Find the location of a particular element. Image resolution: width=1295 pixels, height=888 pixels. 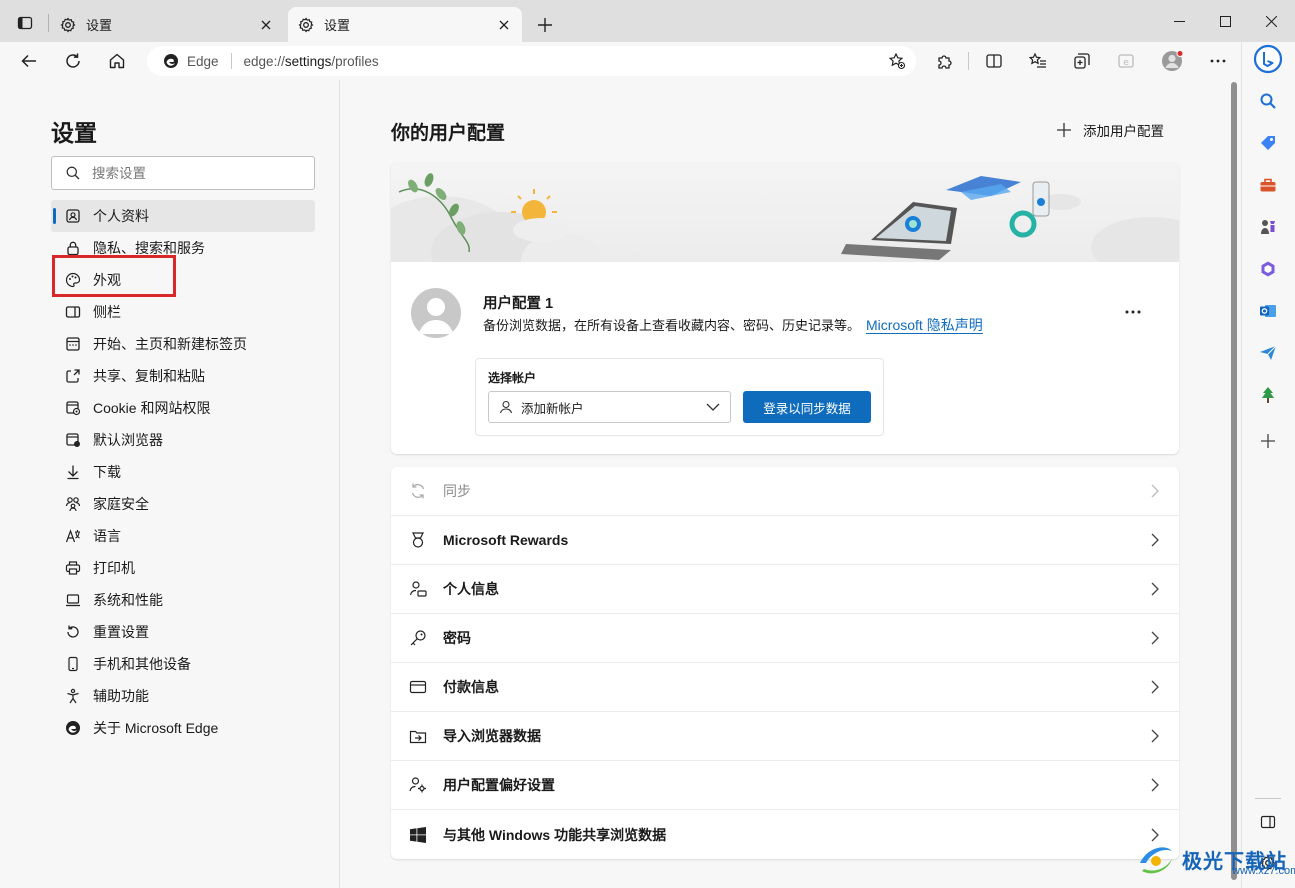

row-personal-info: 个人信息 is located at coordinates (785, 589).